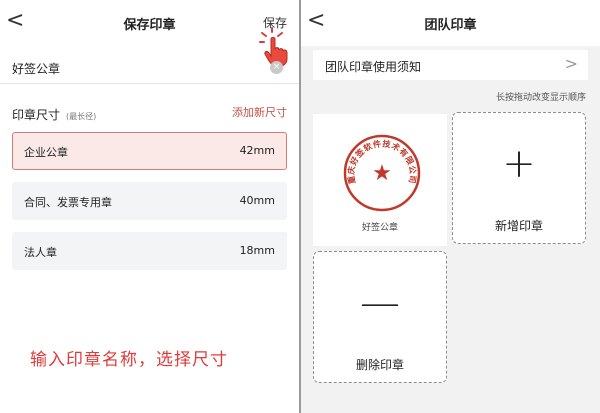  Describe the element at coordinates (149, 201) in the screenshot. I see `size-option-contract-seal: 合同、发票专用章 40mm` at that location.